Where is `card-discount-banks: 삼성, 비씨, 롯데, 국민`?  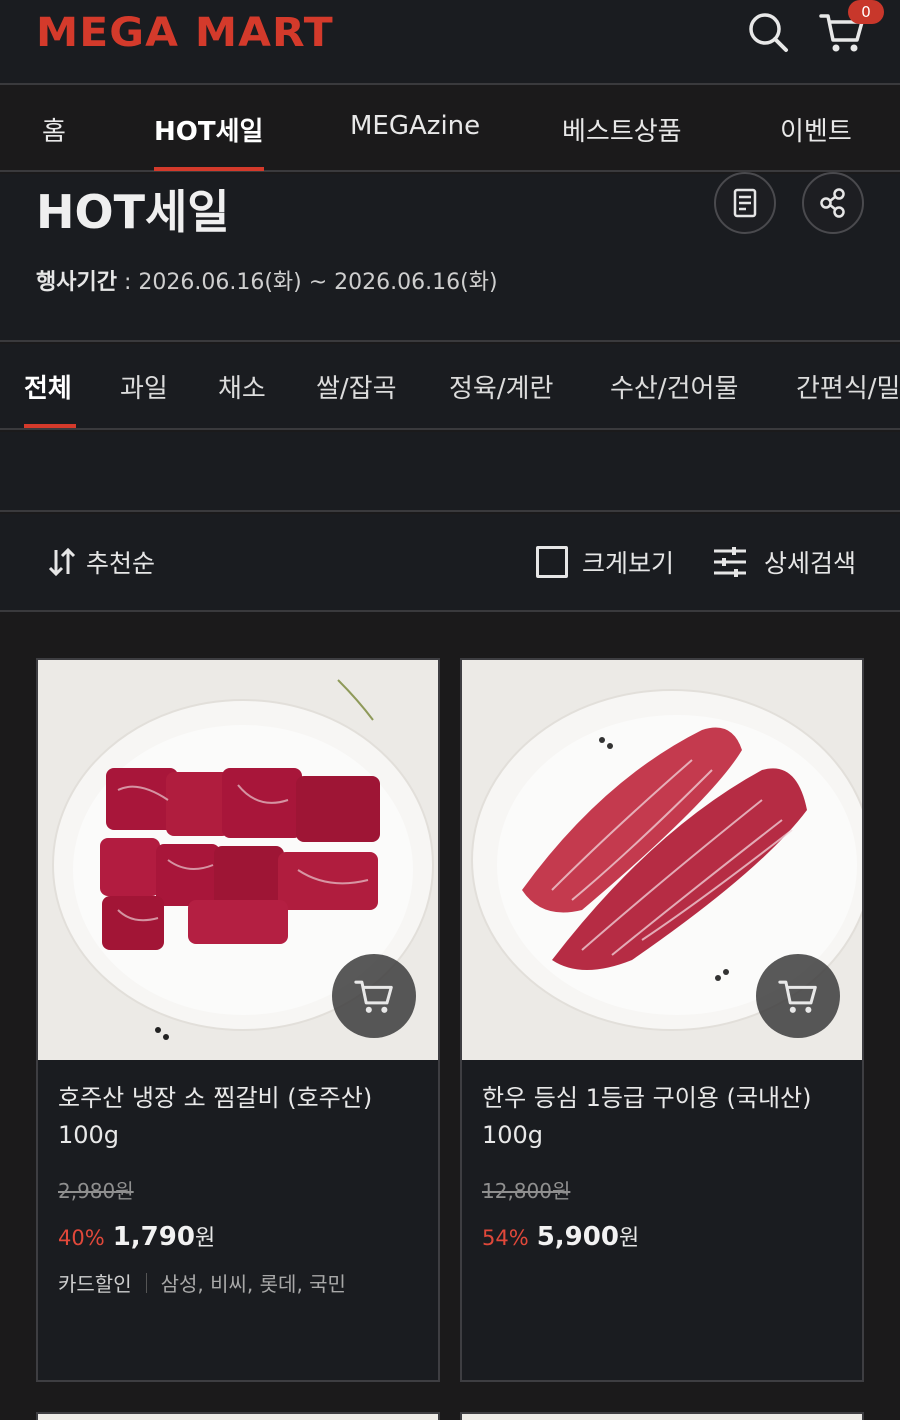 card-discount-banks: 삼성, 비씨, 롯데, 국민 is located at coordinates (253, 1284).